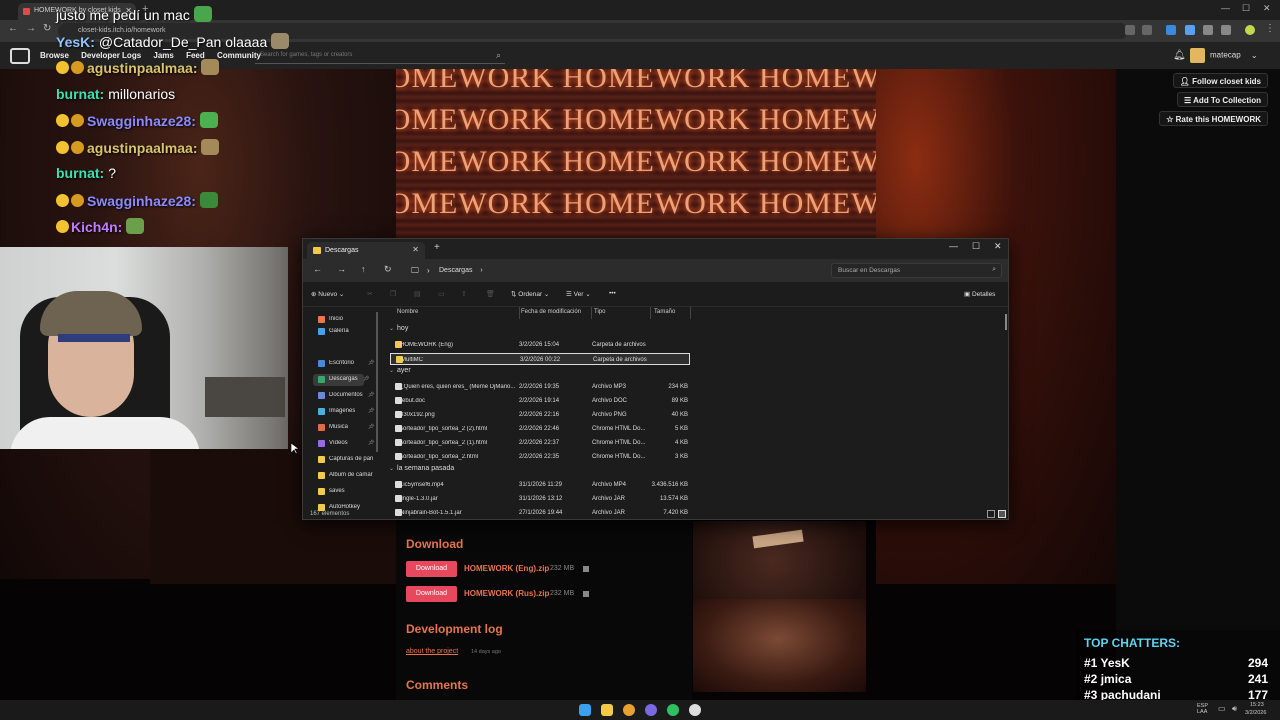 The height and width of the screenshot is (720, 1280). What do you see at coordinates (1234, 709) in the screenshot?
I see `volume-icon: 🔊︎` at bounding box center [1234, 709].